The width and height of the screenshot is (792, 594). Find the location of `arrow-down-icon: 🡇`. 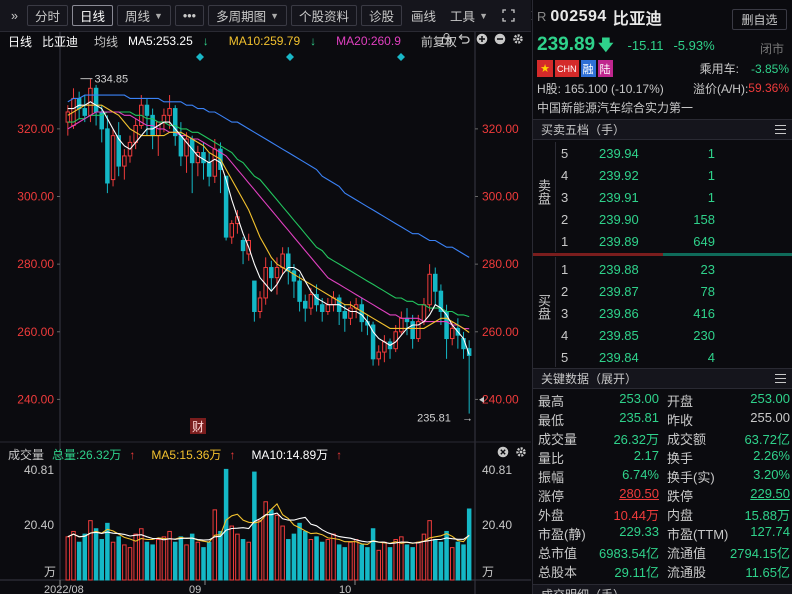

arrow-down-icon: 🡇 is located at coordinates (606, 45).